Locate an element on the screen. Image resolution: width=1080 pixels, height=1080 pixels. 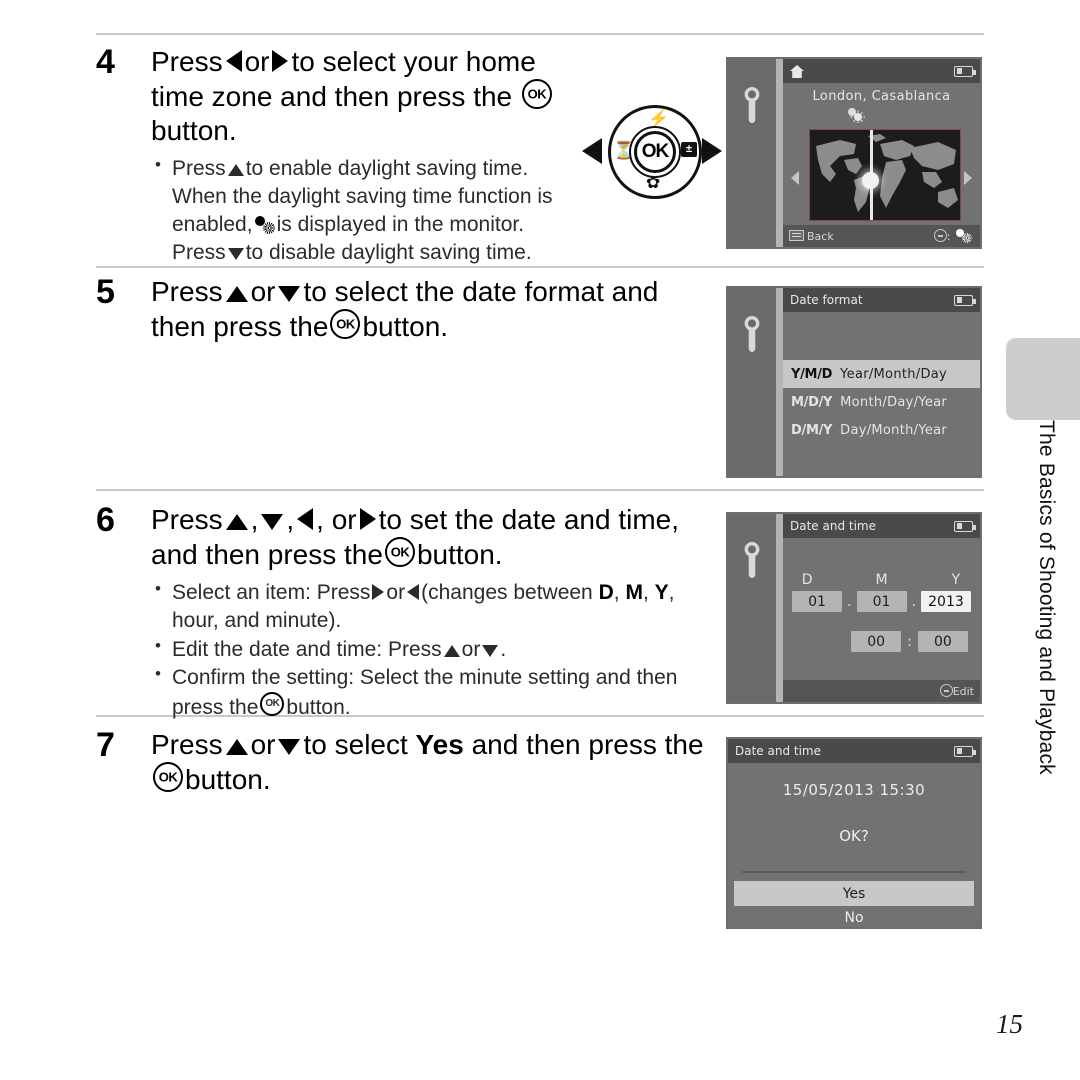
step-6-text-3: , is located at coordinates (290, 519).